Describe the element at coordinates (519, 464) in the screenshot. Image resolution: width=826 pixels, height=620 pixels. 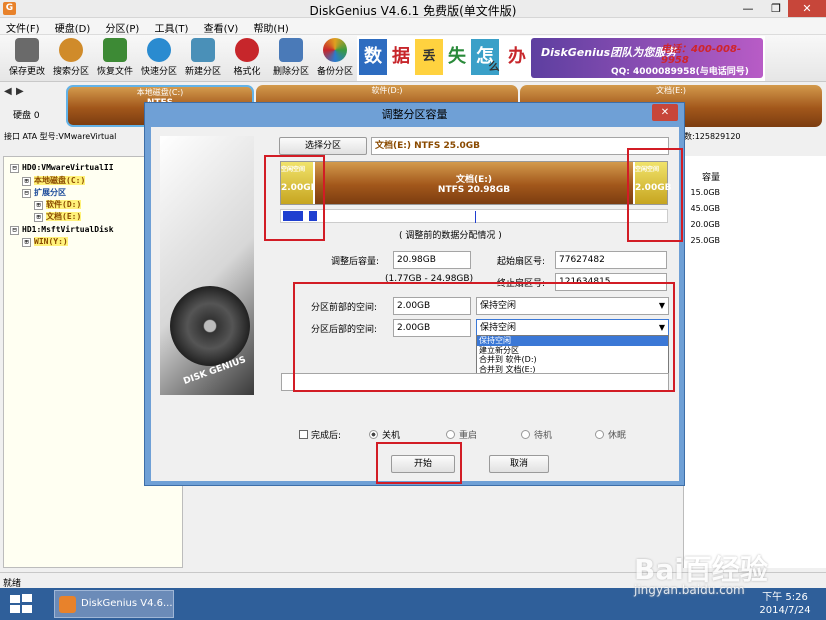
I see `cancel-button: 取消` at that location.